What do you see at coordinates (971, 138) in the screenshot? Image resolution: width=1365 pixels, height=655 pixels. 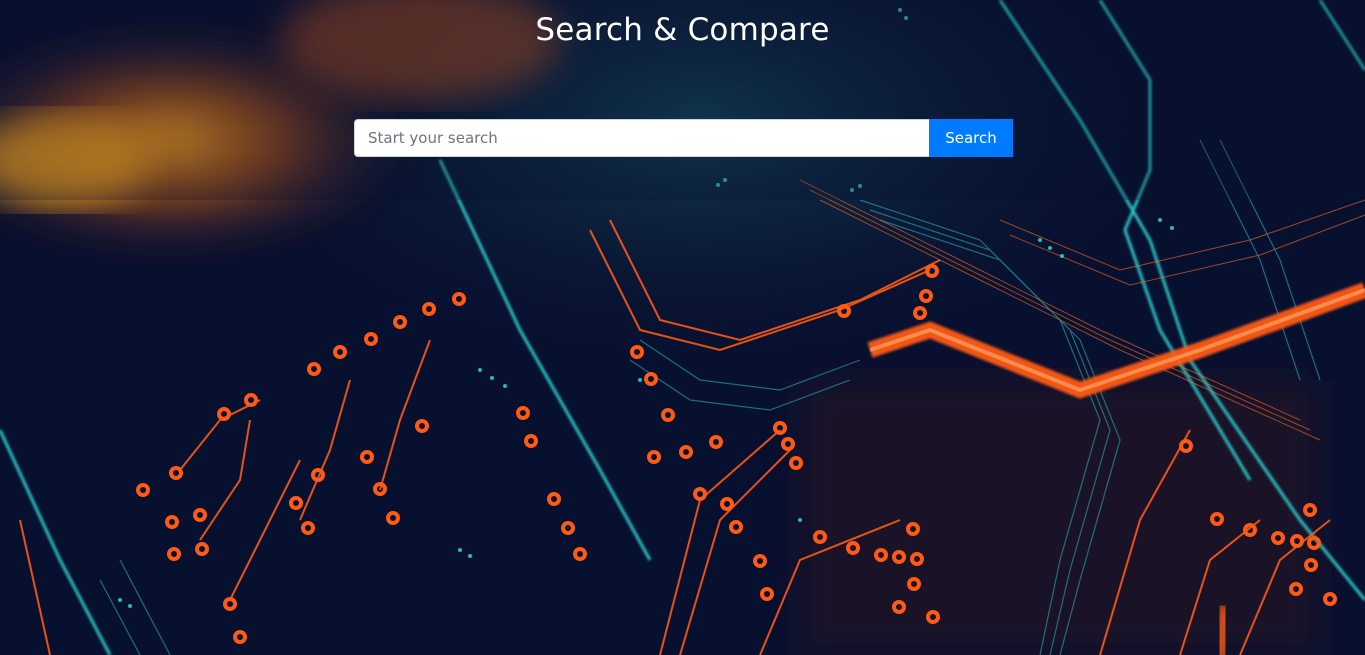 I see `search-button: Search` at bounding box center [971, 138].